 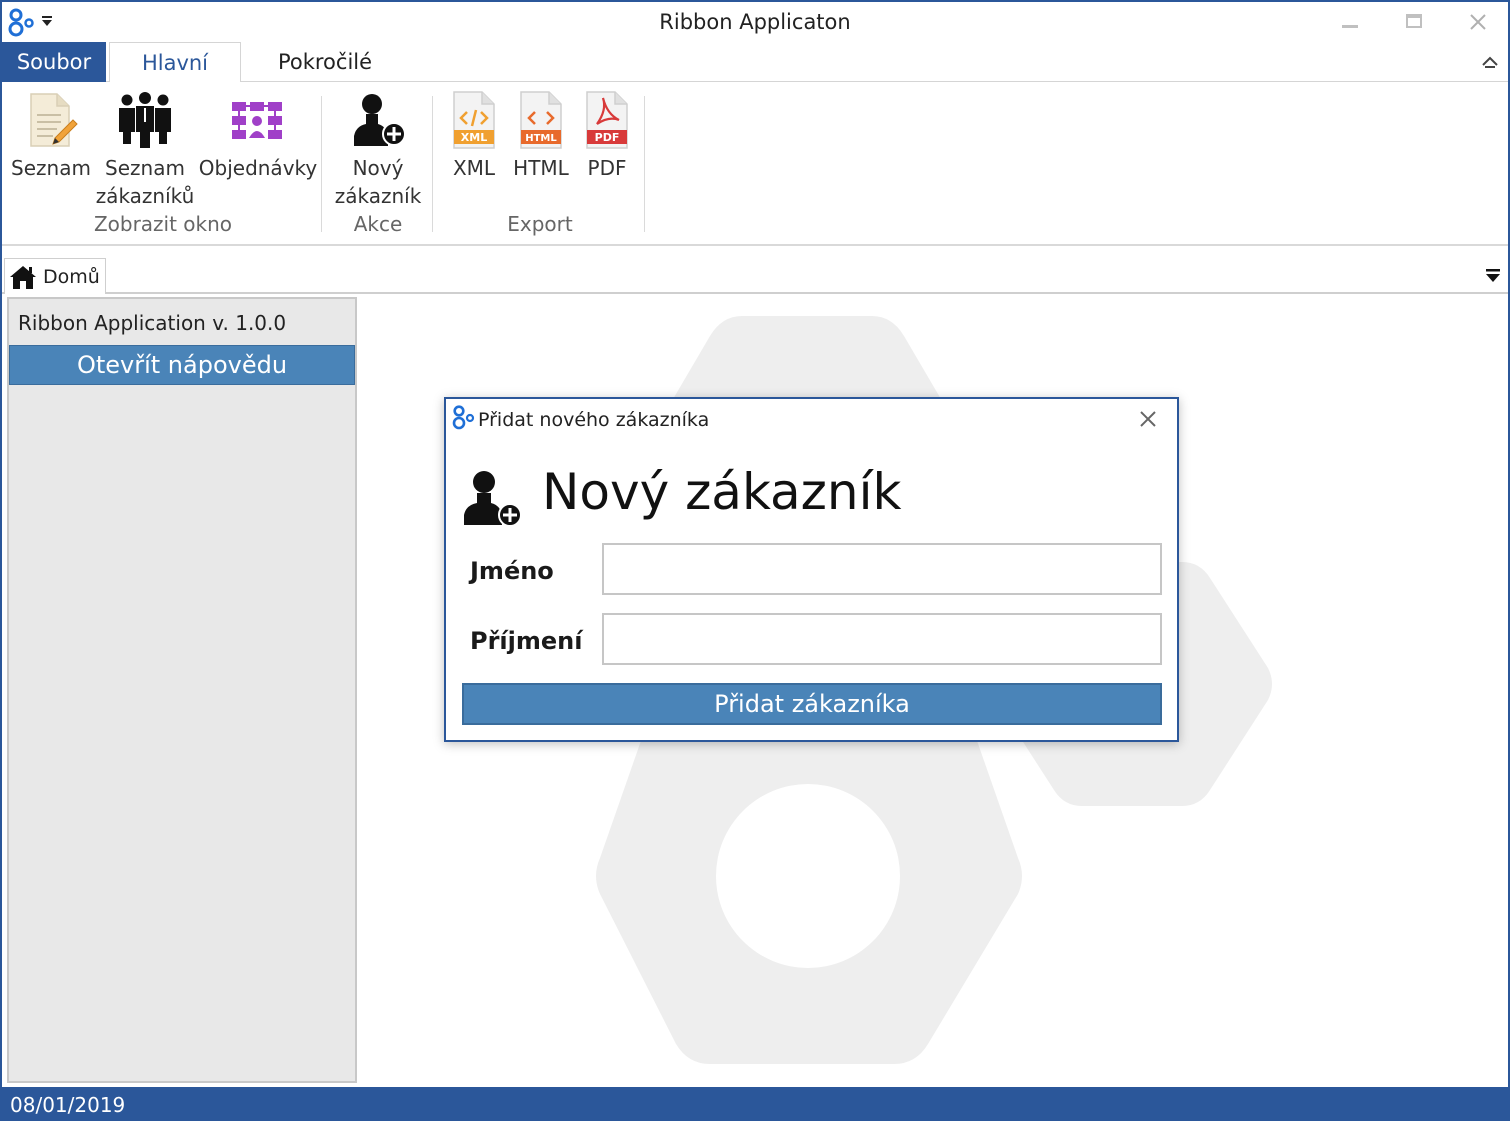 I want to click on group-label-export: Export, so click(x=540, y=224).